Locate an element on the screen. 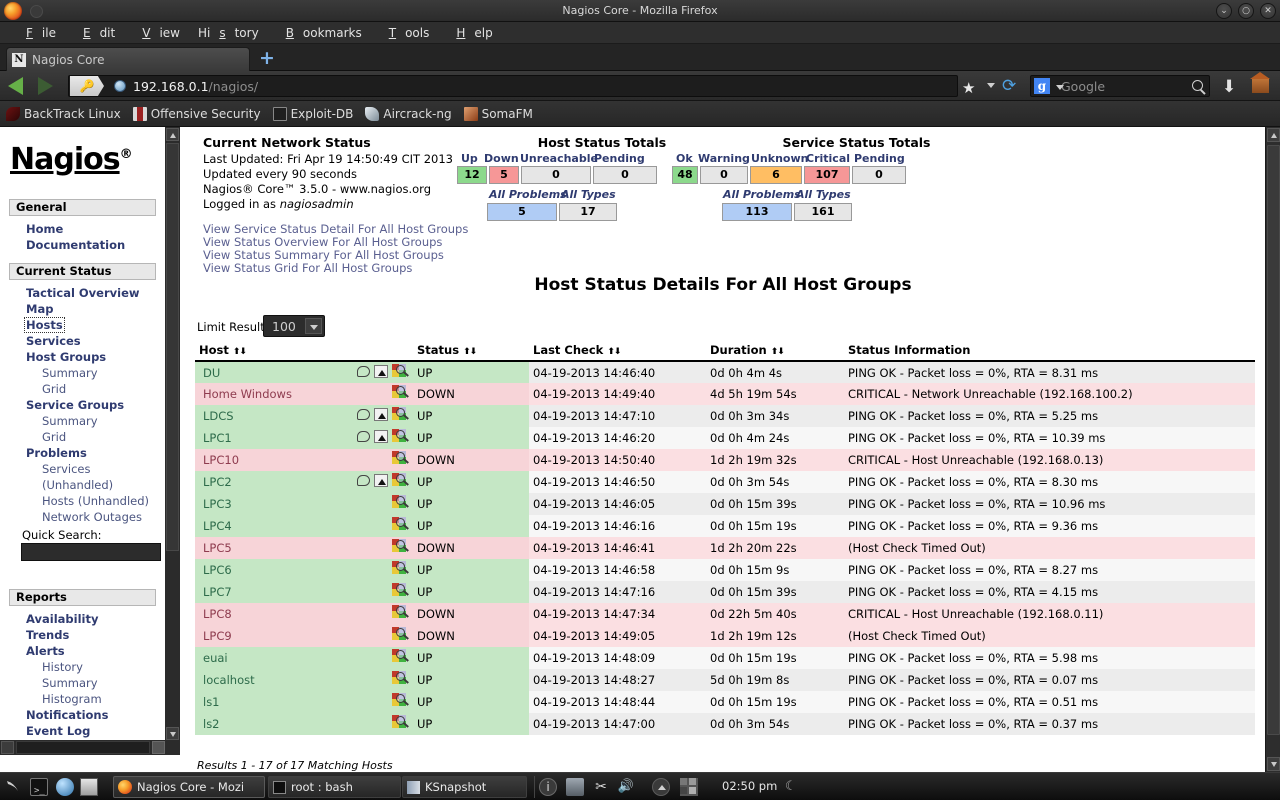  taskbar-task-ksnapshot: KSnapshot is located at coordinates (464, 787).